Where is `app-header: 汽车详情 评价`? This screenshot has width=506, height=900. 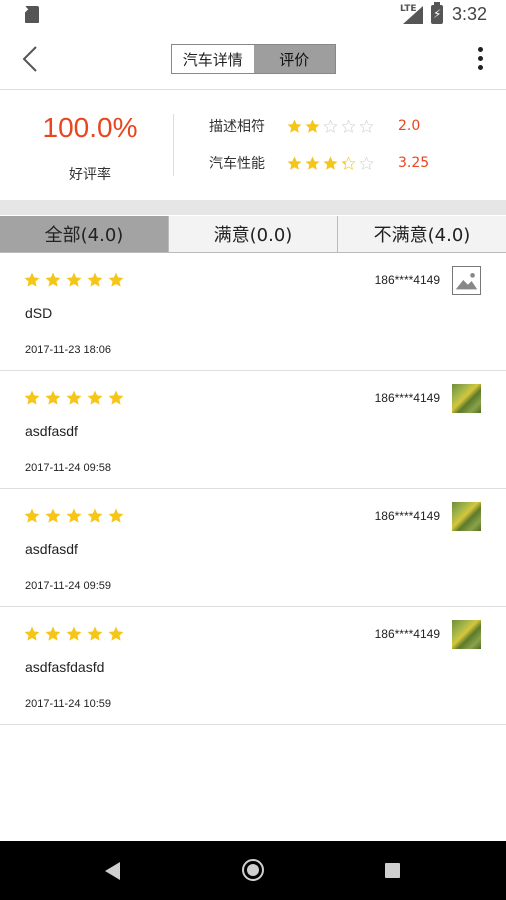 app-header: 汽车详情 评价 is located at coordinates (253, 60).